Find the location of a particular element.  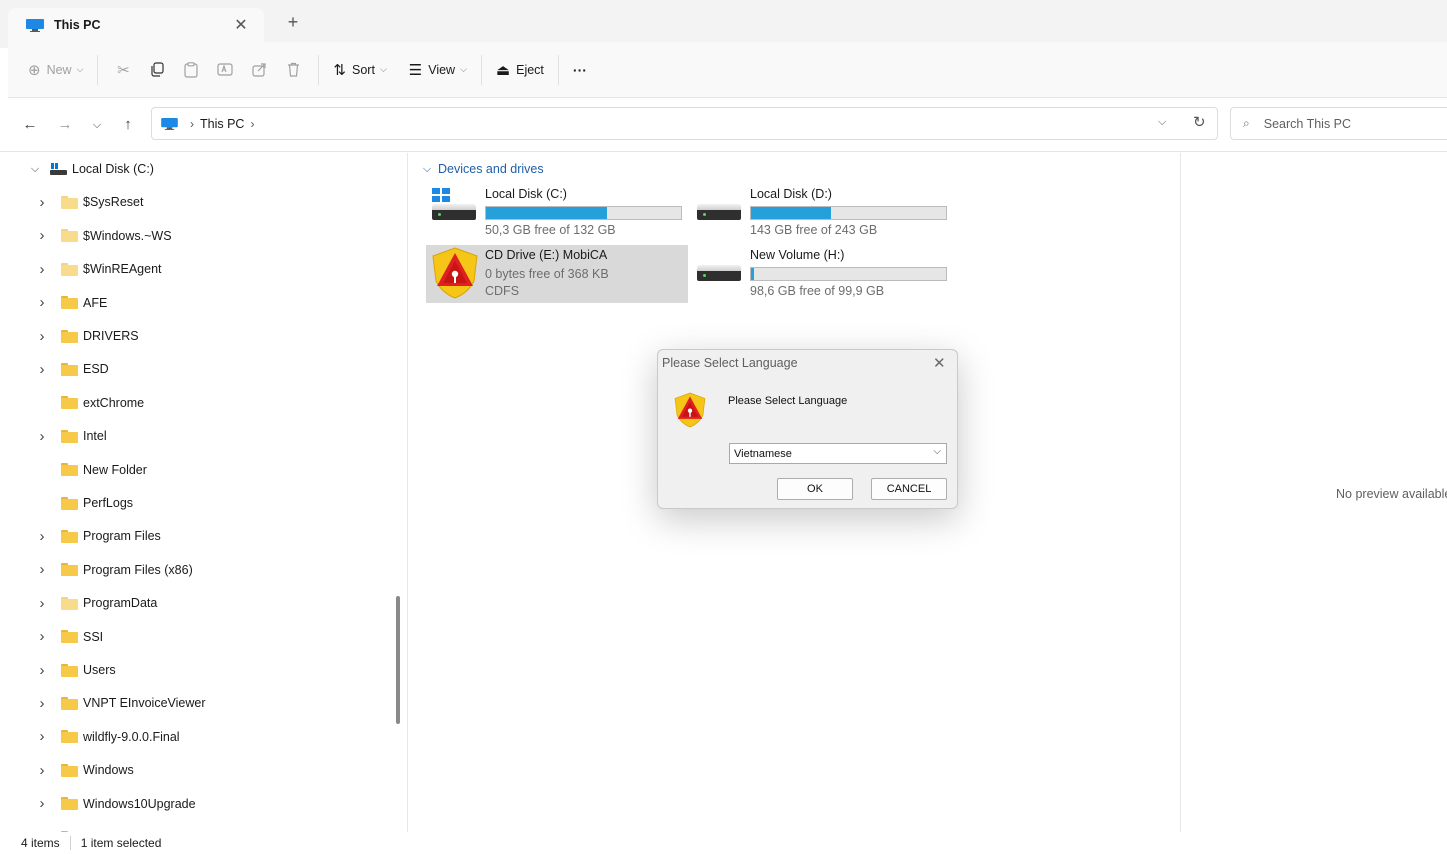

delete-button is located at coordinates (293, 70).